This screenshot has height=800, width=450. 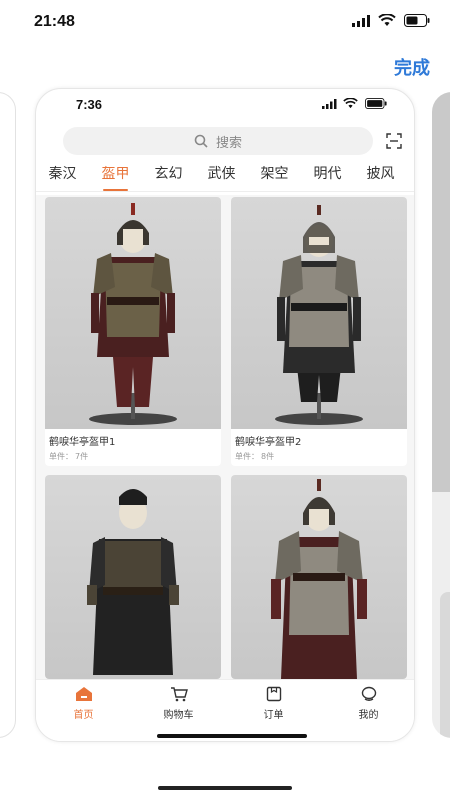 I want to click on tab-home-label: 首页, so click(x=83, y=715).